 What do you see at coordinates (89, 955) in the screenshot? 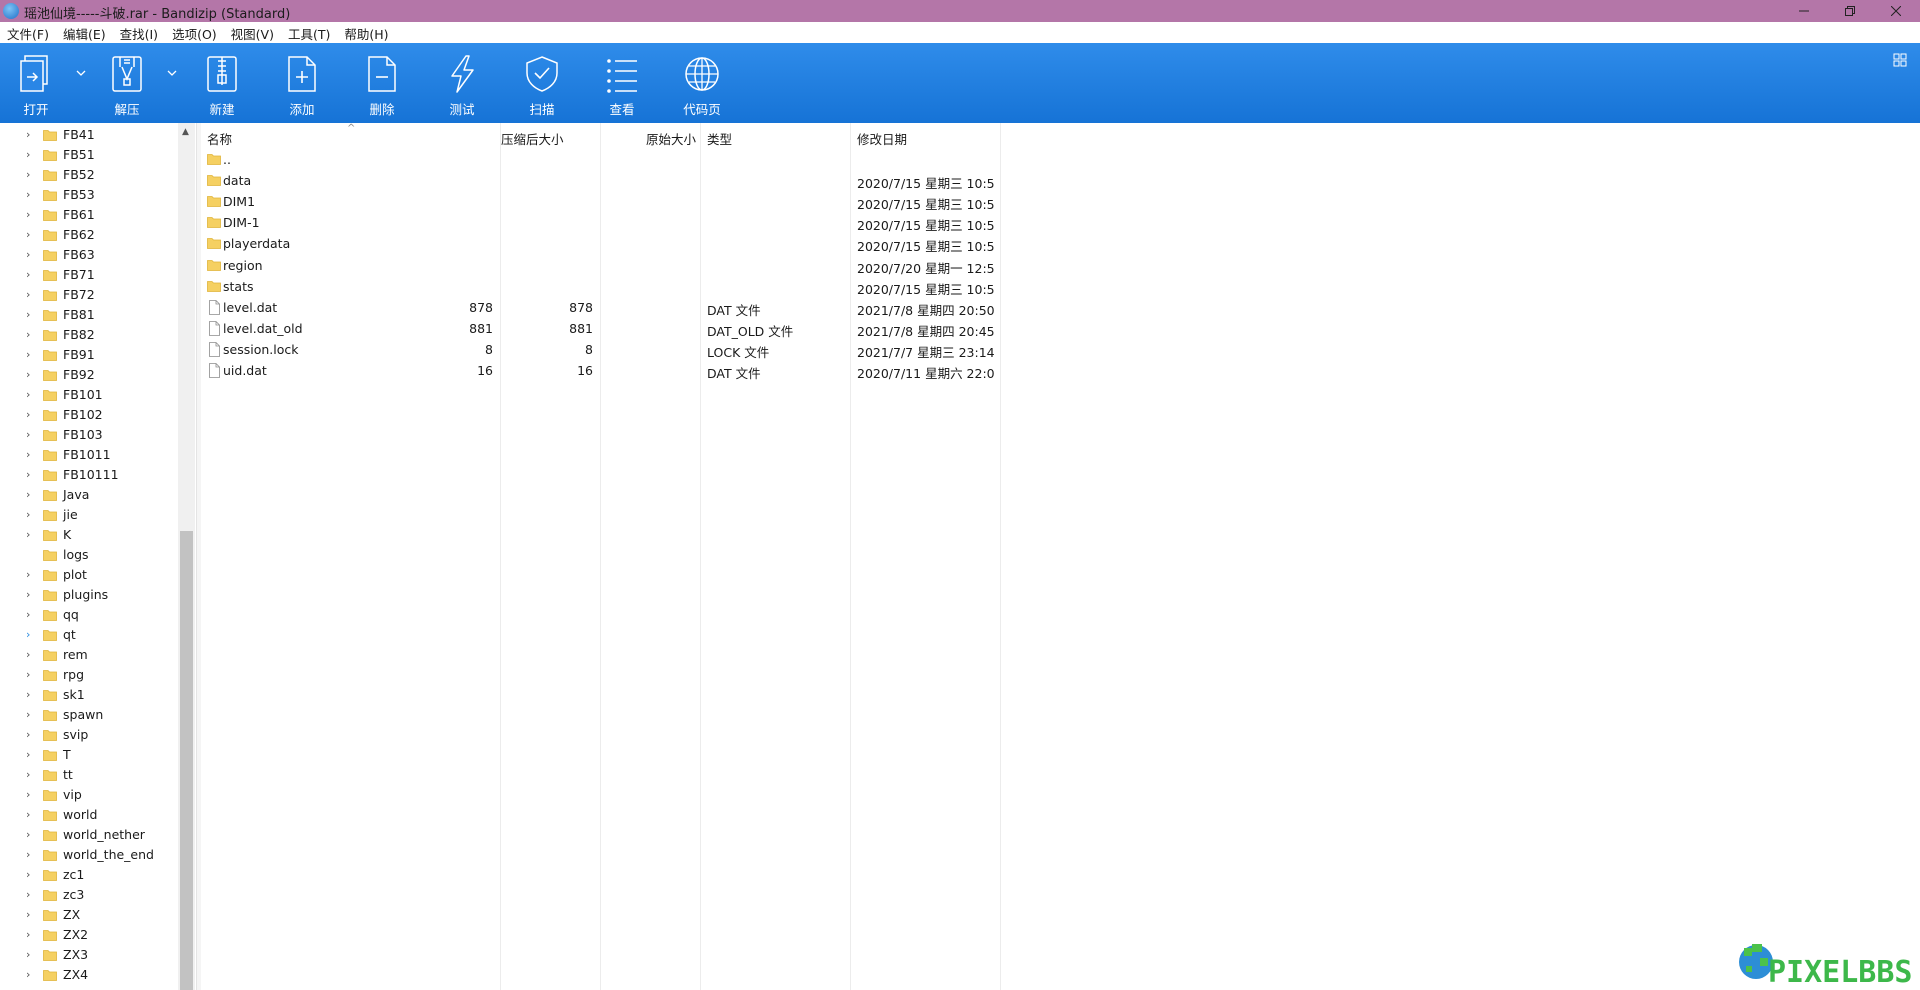
I see `tree-item: › ZX3` at bounding box center [89, 955].